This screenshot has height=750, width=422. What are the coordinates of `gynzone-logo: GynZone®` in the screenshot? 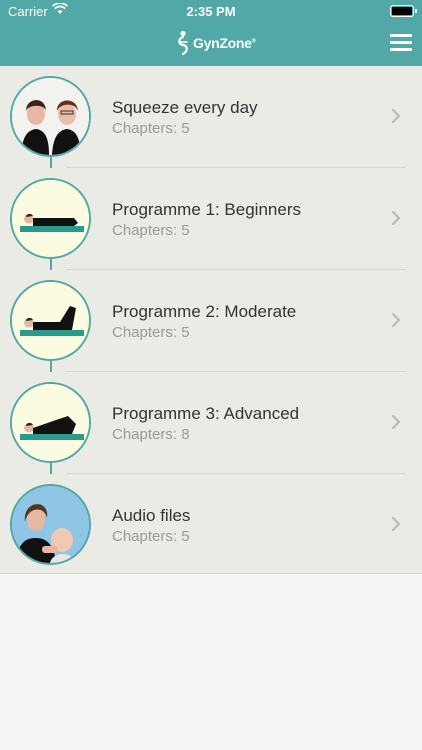 It's located at (216, 43).